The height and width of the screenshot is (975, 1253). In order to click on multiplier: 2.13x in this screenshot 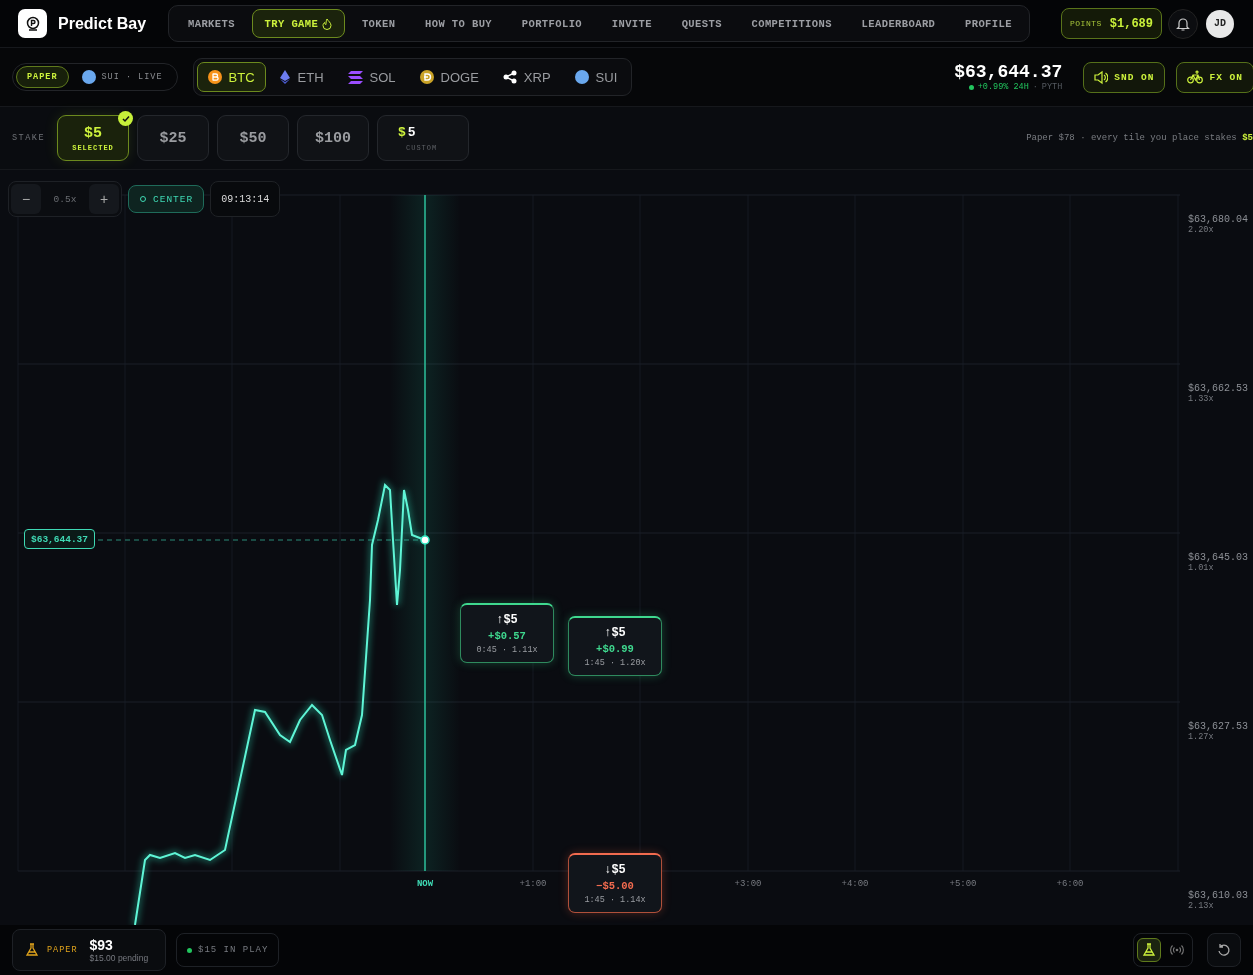, I will do `click(1201, 906)`.